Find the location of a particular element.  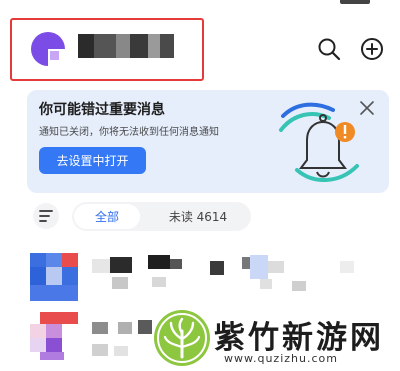

user-name-redacted is located at coordinates (126, 46).